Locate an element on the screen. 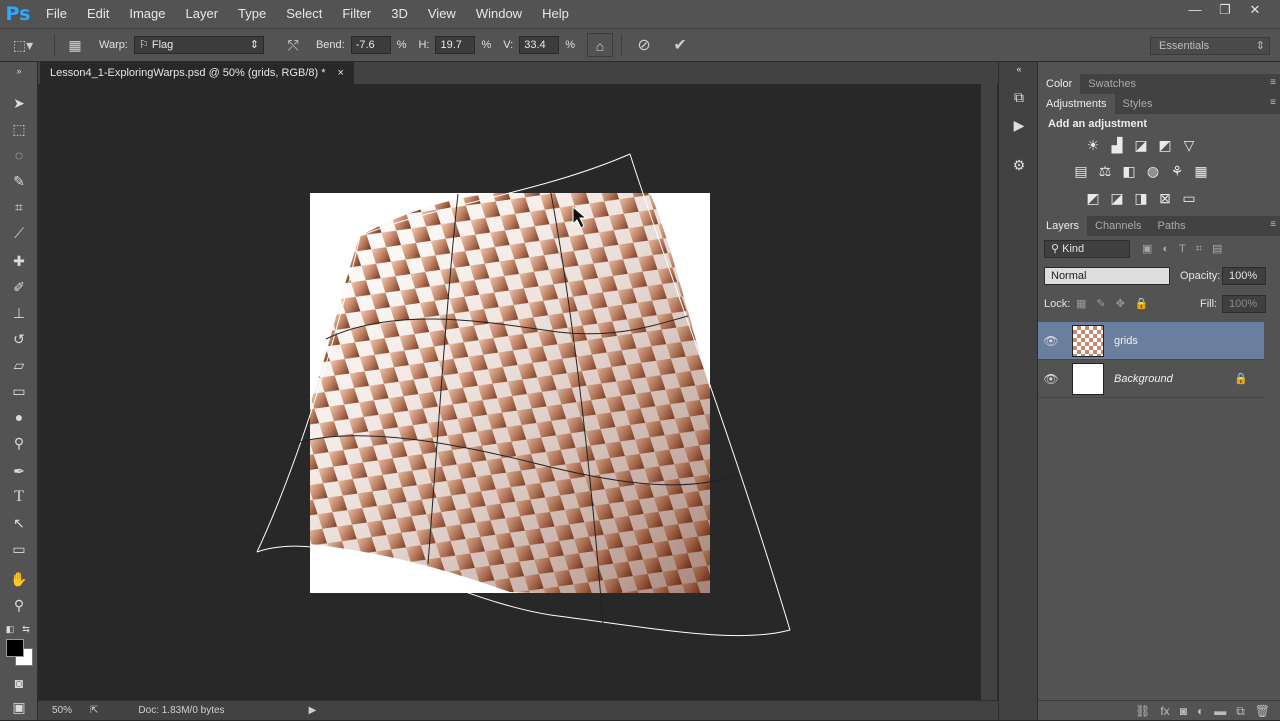 This screenshot has height=721, width=1280. clone-stamp-tool-icon: ⊥ is located at coordinates (19, 313).